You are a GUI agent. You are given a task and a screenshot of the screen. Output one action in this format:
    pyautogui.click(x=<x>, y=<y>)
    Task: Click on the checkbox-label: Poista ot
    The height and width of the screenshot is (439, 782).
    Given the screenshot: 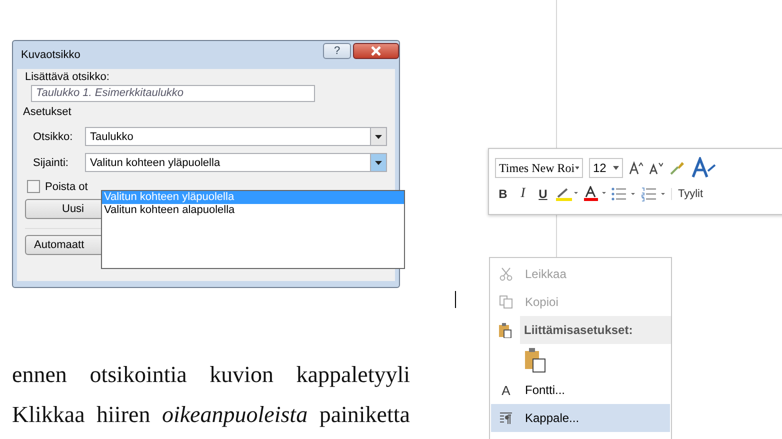 What is the action you would take?
    pyautogui.click(x=66, y=186)
    